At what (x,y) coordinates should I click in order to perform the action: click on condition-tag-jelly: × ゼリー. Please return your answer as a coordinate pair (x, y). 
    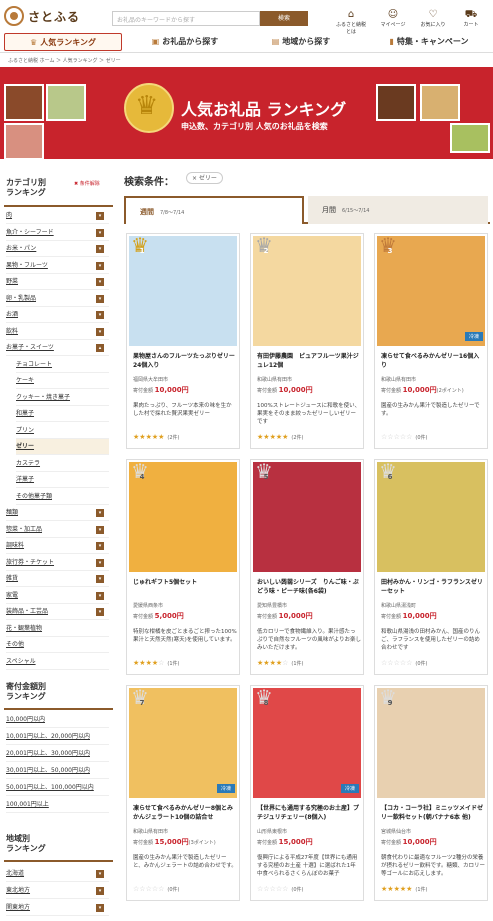
    Looking at the image, I should click on (204, 178).